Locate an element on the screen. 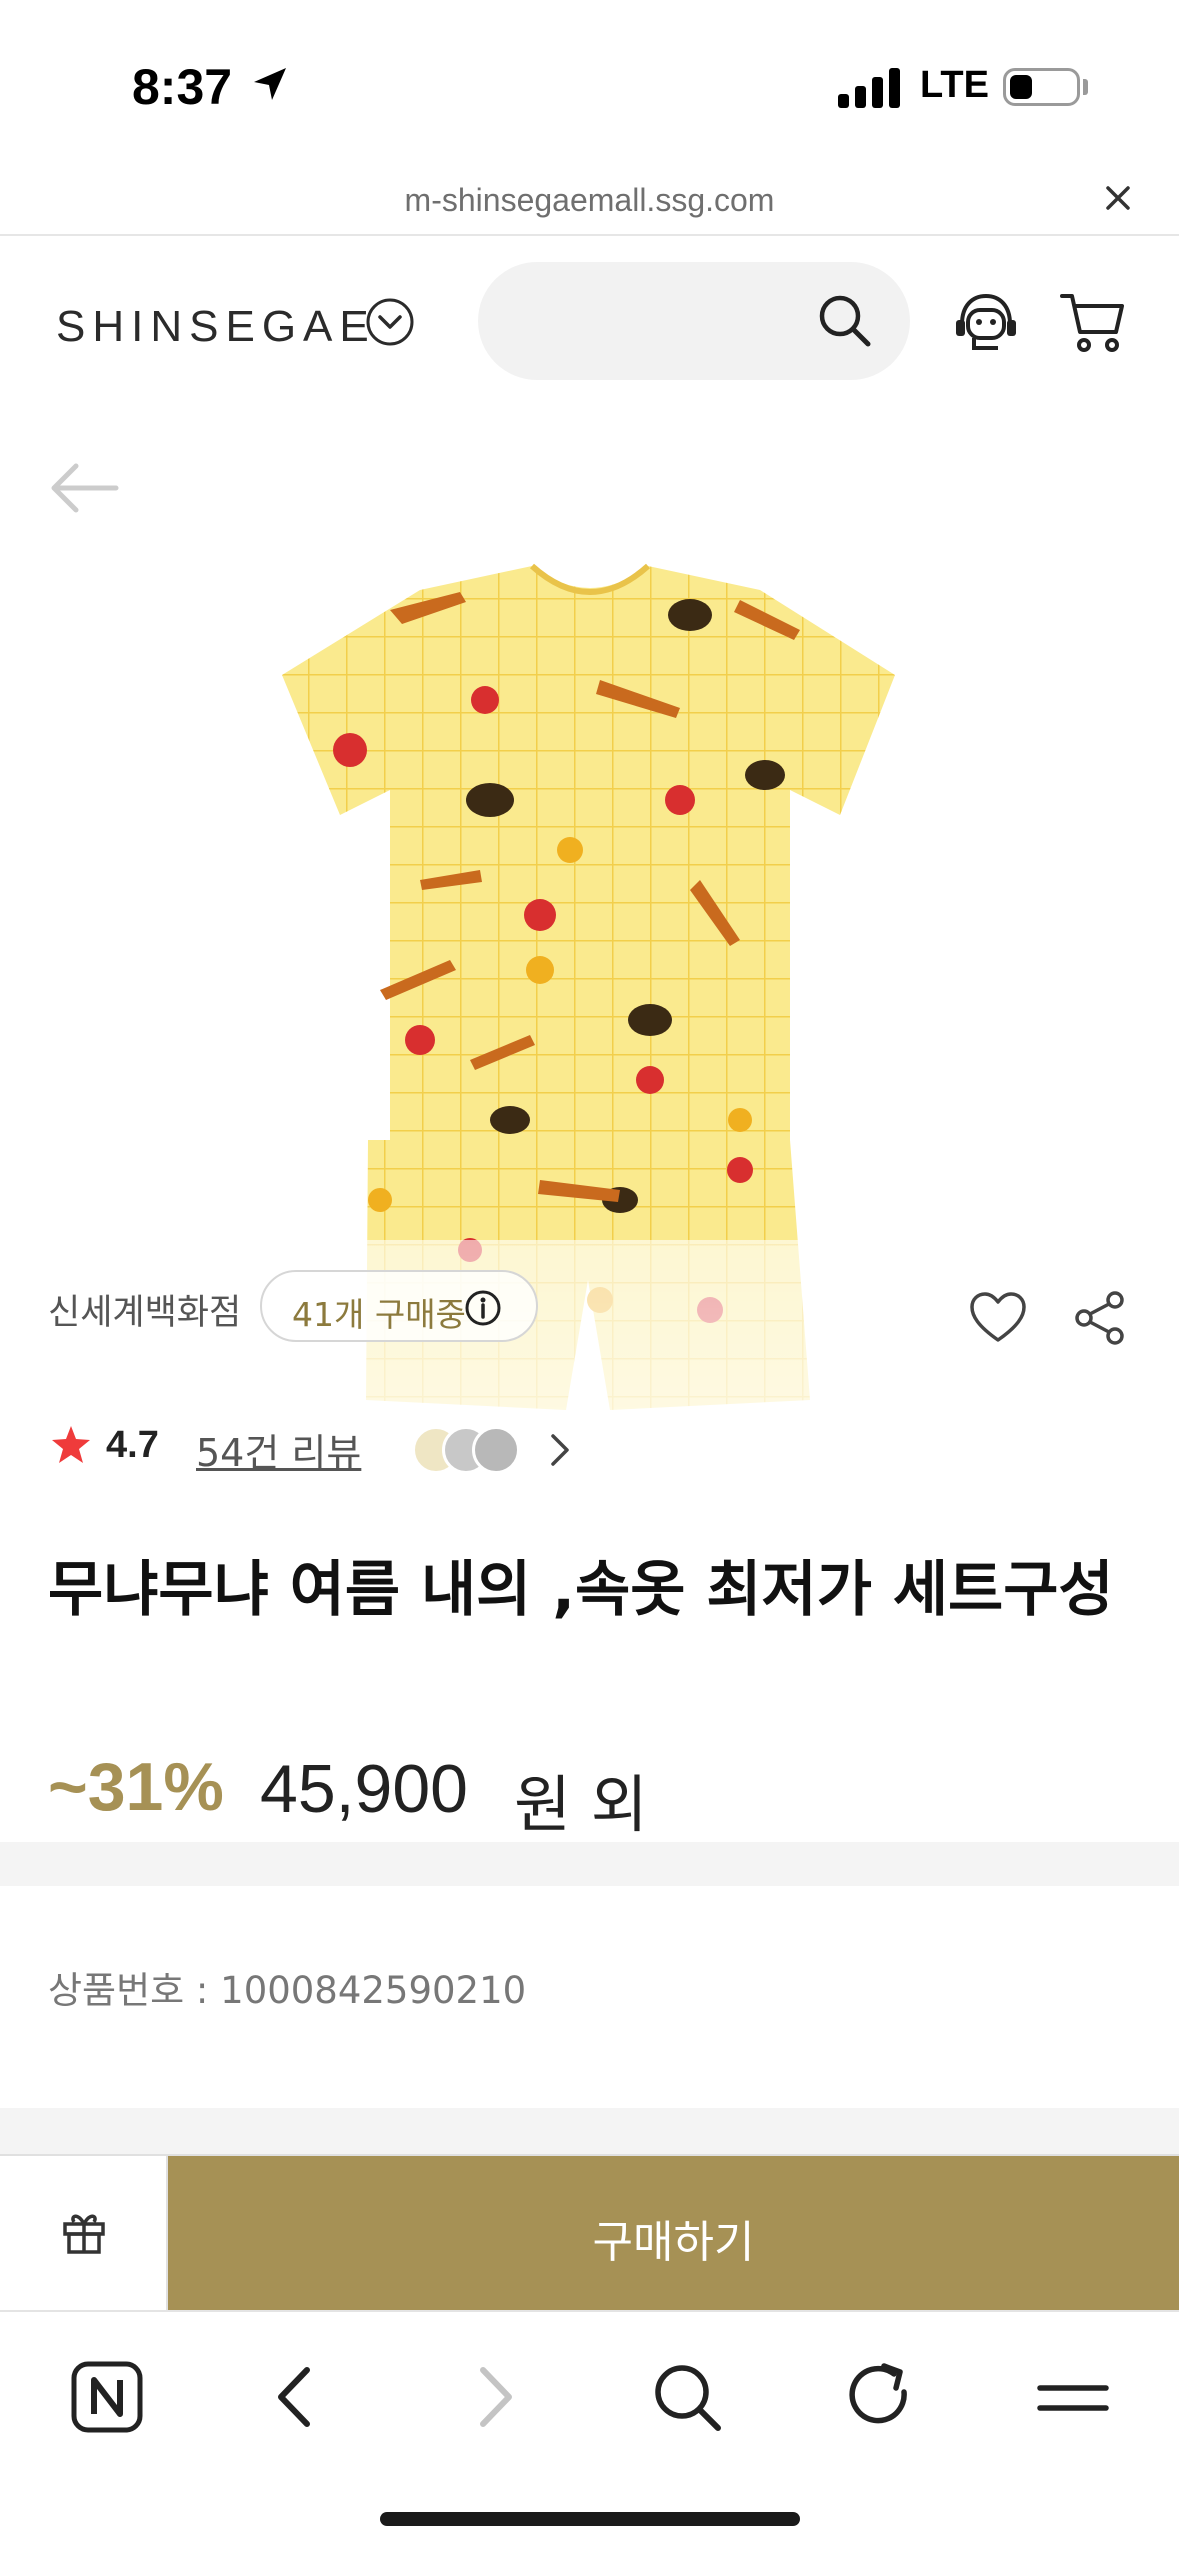 This screenshot has width=1179, height=2556. buy-bar: 구매하기 is located at coordinates (589, 2232).